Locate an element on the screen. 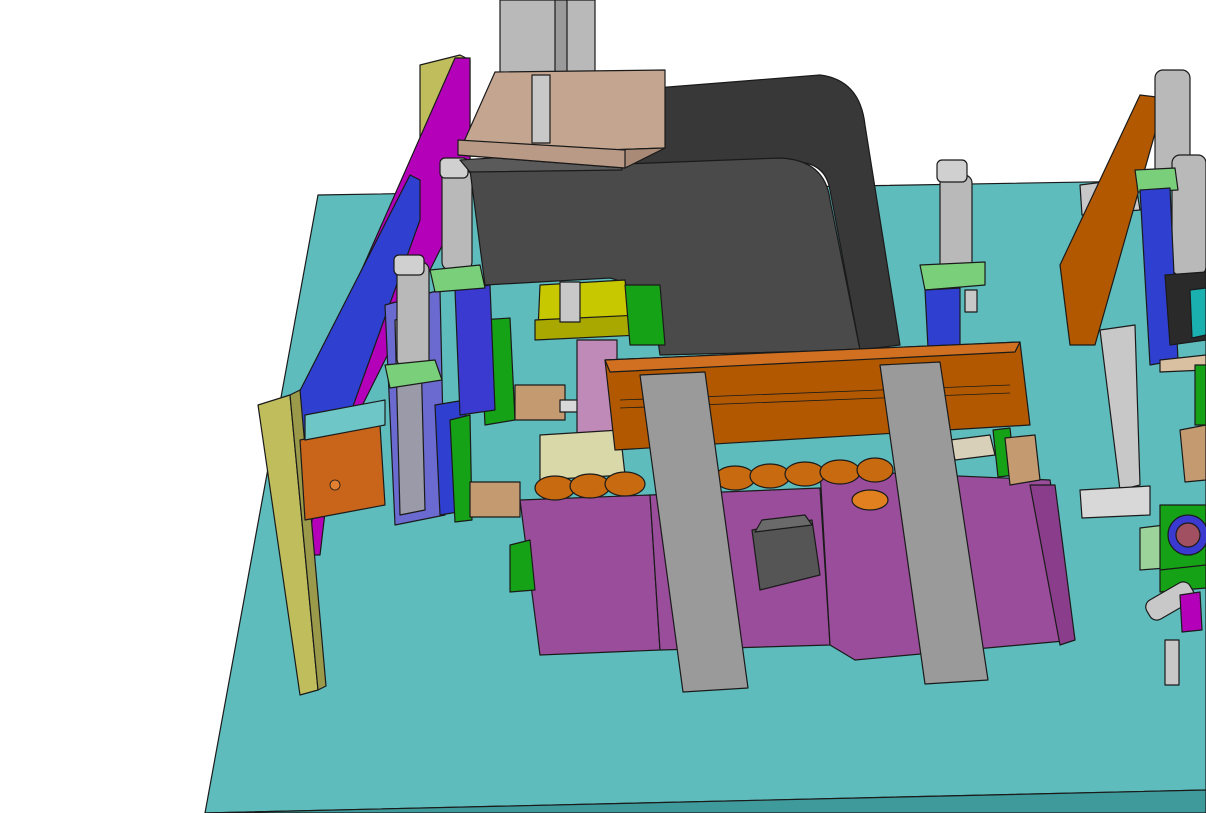 This screenshot has width=1206, height=813. center-brackets is located at coordinates (1016, 456).